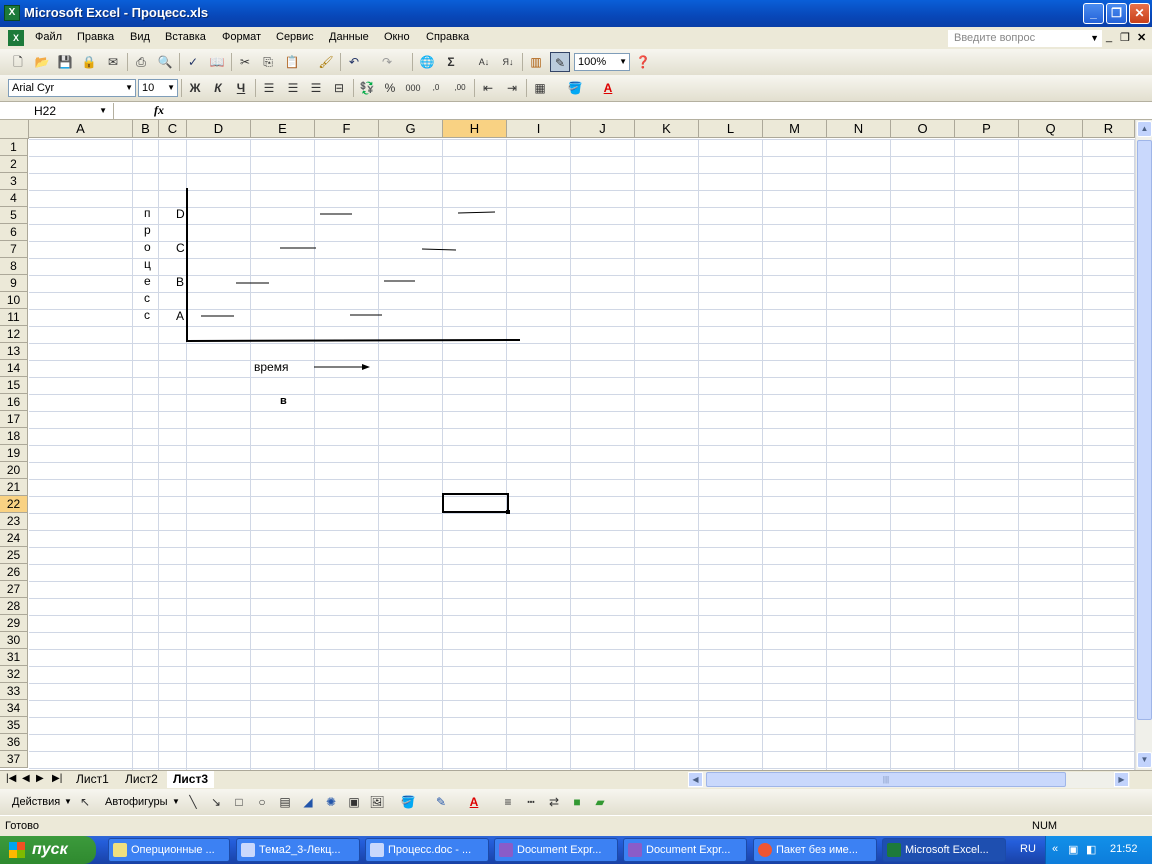 The image size is (1152, 864). What do you see at coordinates (193, 802) in the screenshot?
I see `line-icon: ╲` at bounding box center [193, 802].